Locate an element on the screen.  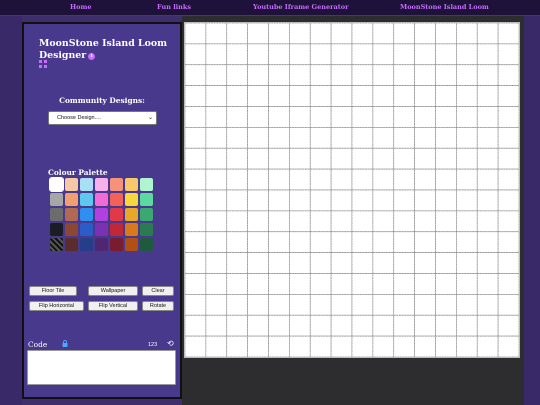
clear-button: Clear is located at coordinates (158, 291).